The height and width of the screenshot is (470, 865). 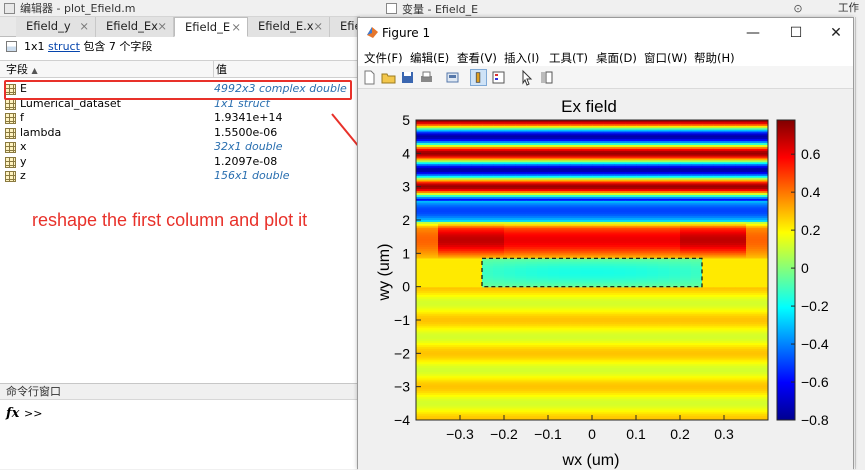 I want to click on highlight-box, so click(x=178, y=90).